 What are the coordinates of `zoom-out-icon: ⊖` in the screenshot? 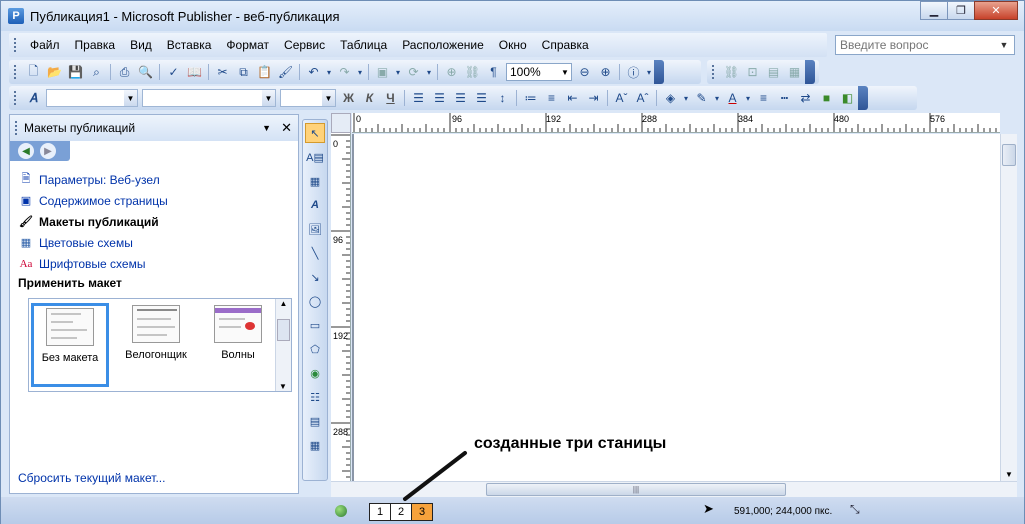 It's located at (584, 72).